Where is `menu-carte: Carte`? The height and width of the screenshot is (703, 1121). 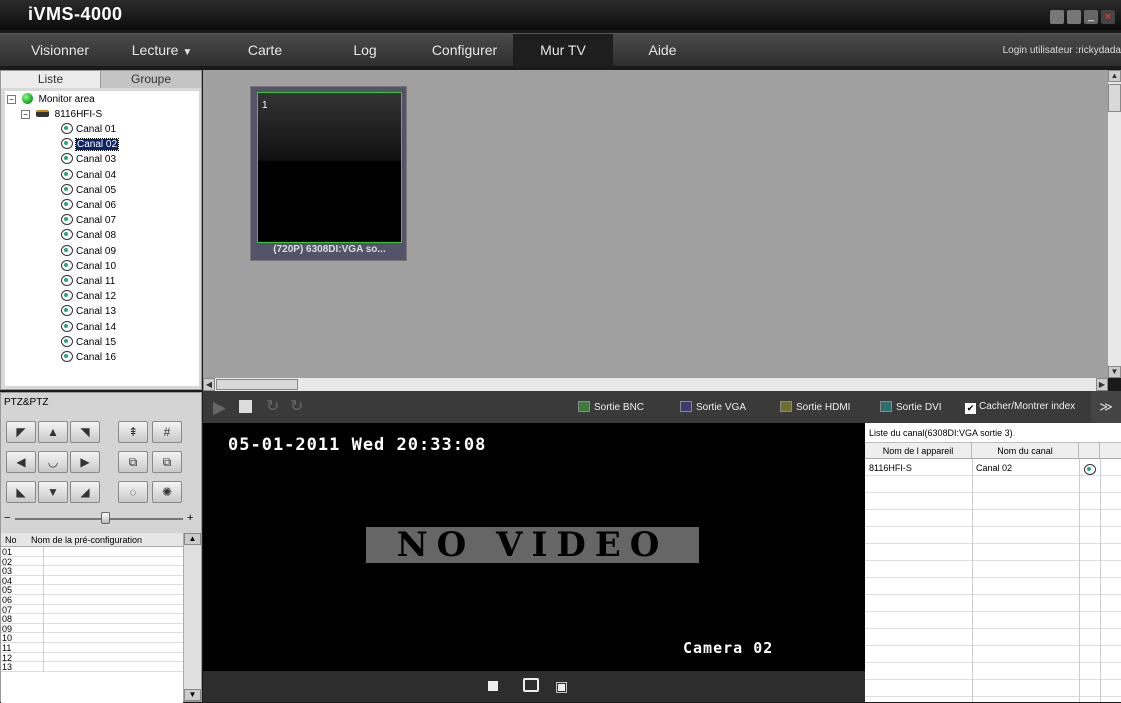 menu-carte: Carte is located at coordinates (265, 50).